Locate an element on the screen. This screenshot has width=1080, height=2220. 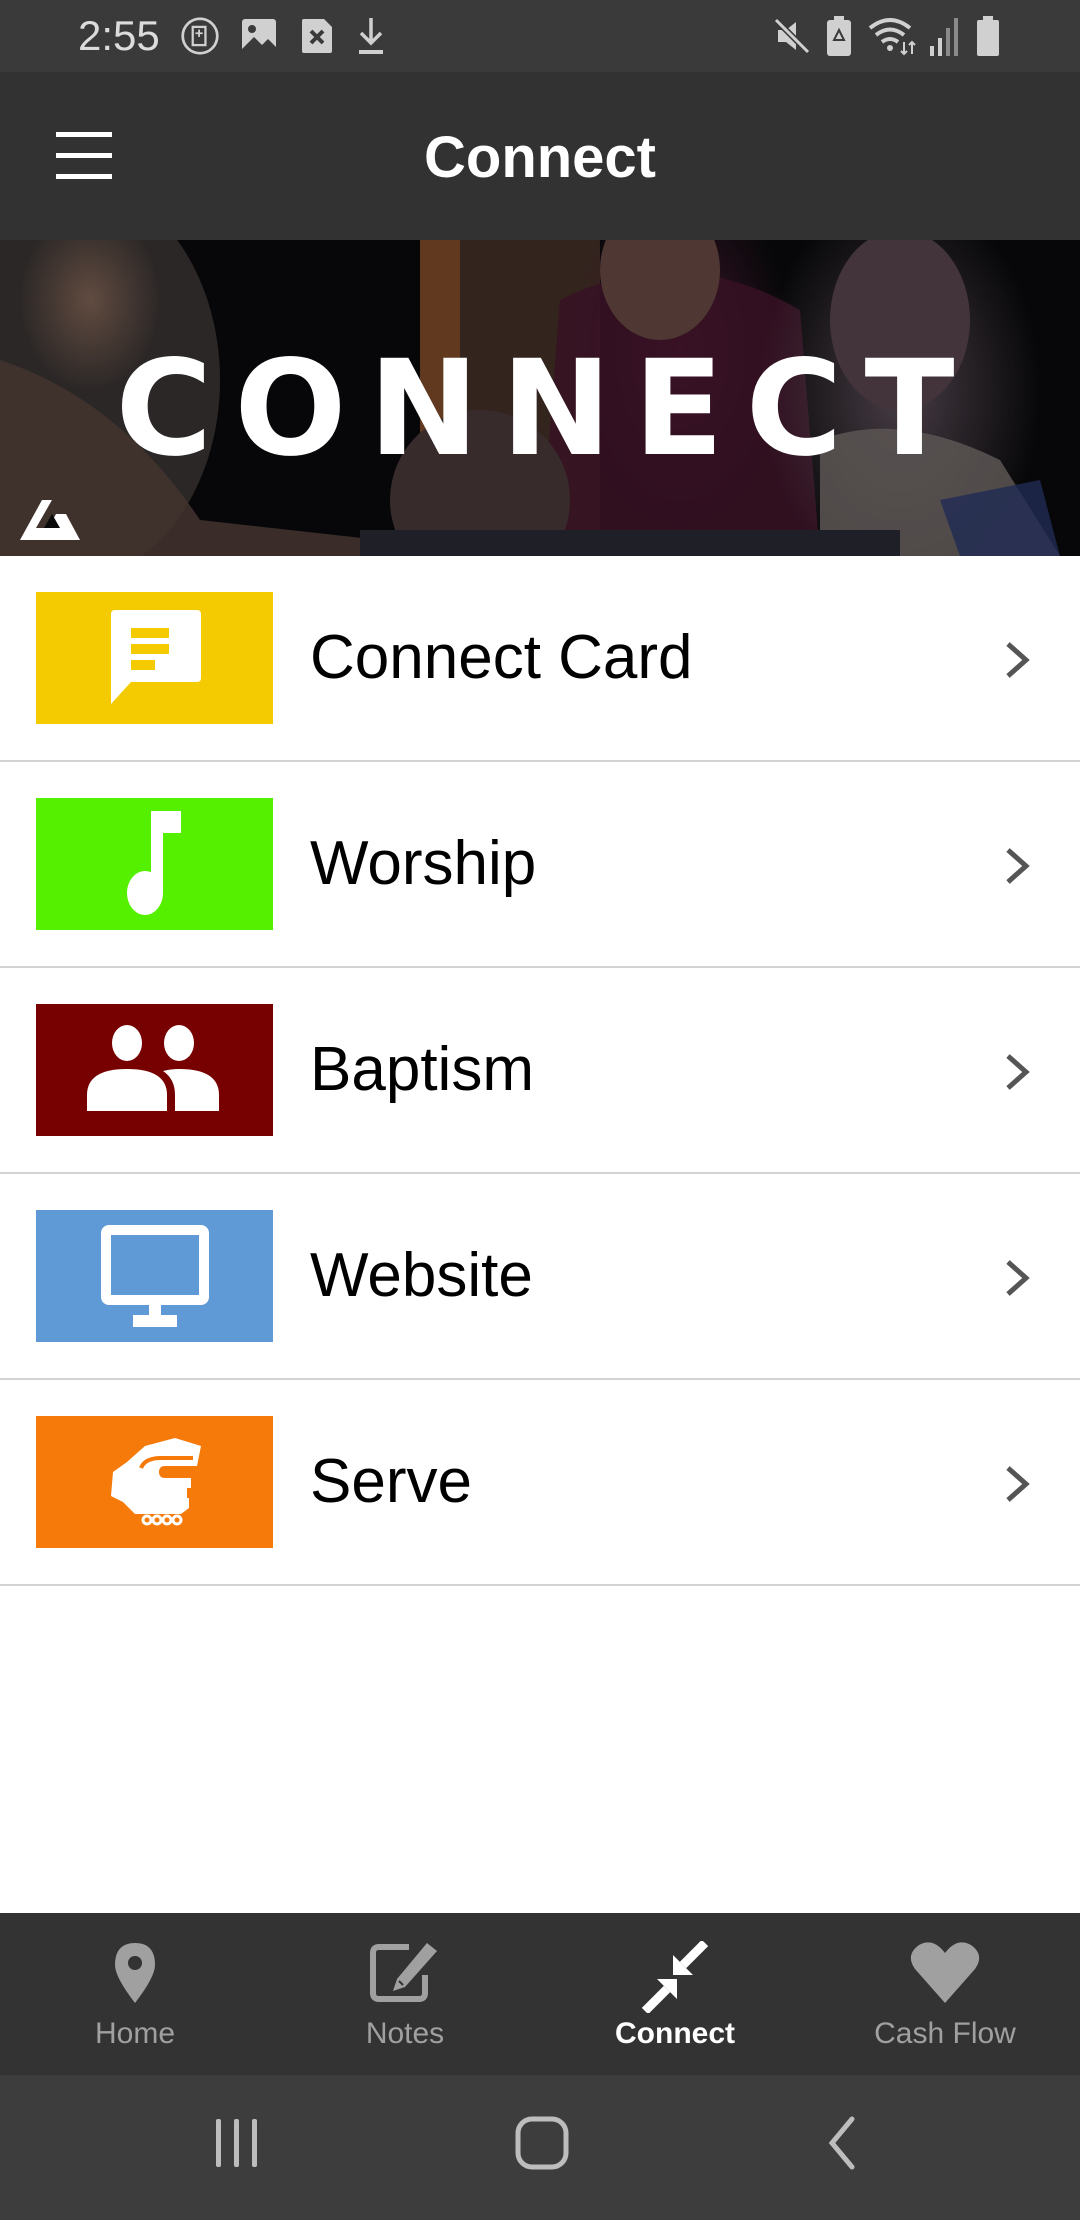
connect-card-tile is located at coordinates (154, 658).